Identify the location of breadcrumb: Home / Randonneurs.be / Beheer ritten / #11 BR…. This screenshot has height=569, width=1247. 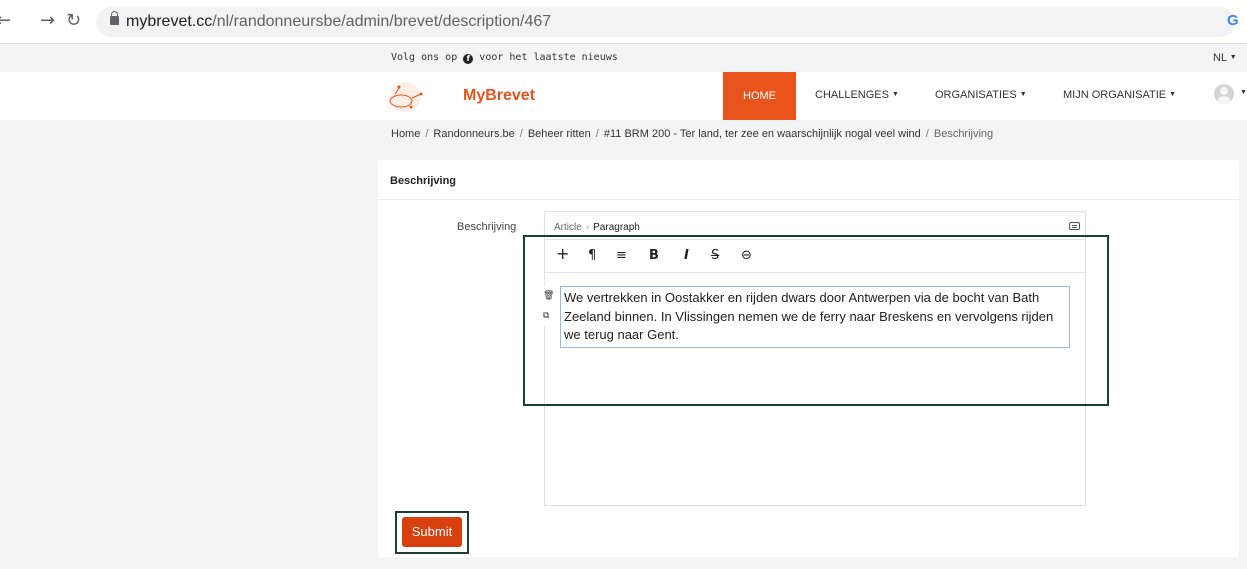
(692, 134).